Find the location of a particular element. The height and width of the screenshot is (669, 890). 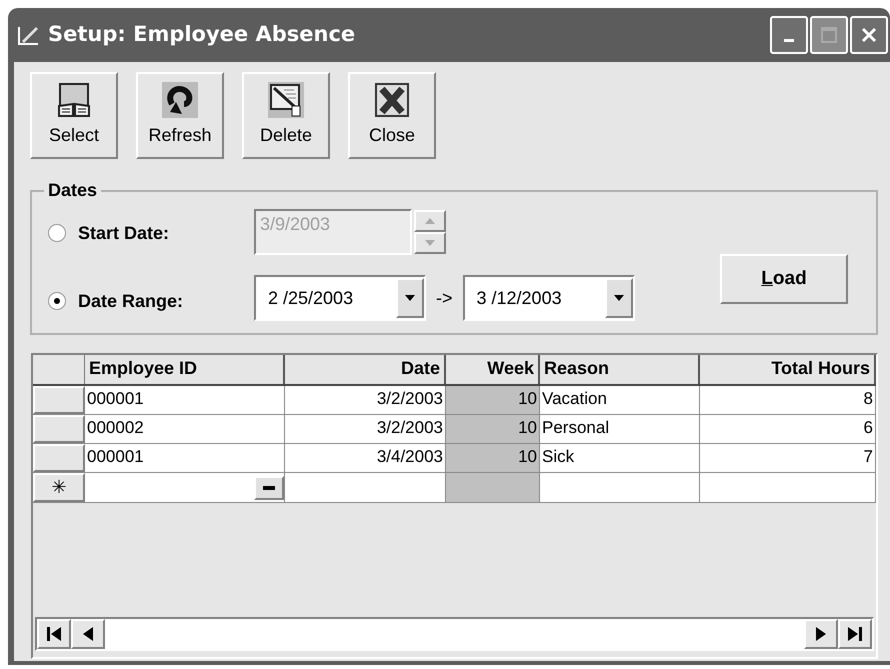

date-value: 2 /25/2003 is located at coordinates (310, 298).